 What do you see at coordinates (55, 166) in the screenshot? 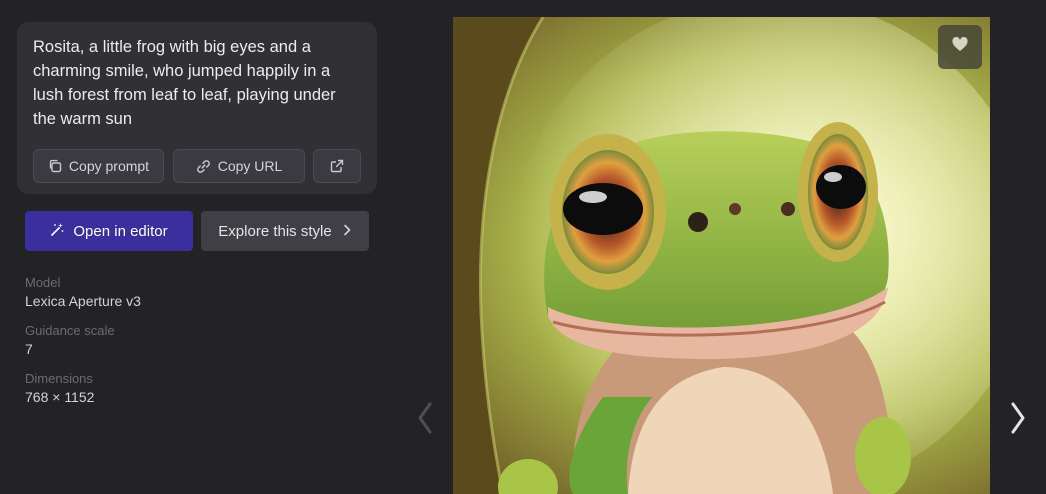
I see `copy-icon` at bounding box center [55, 166].